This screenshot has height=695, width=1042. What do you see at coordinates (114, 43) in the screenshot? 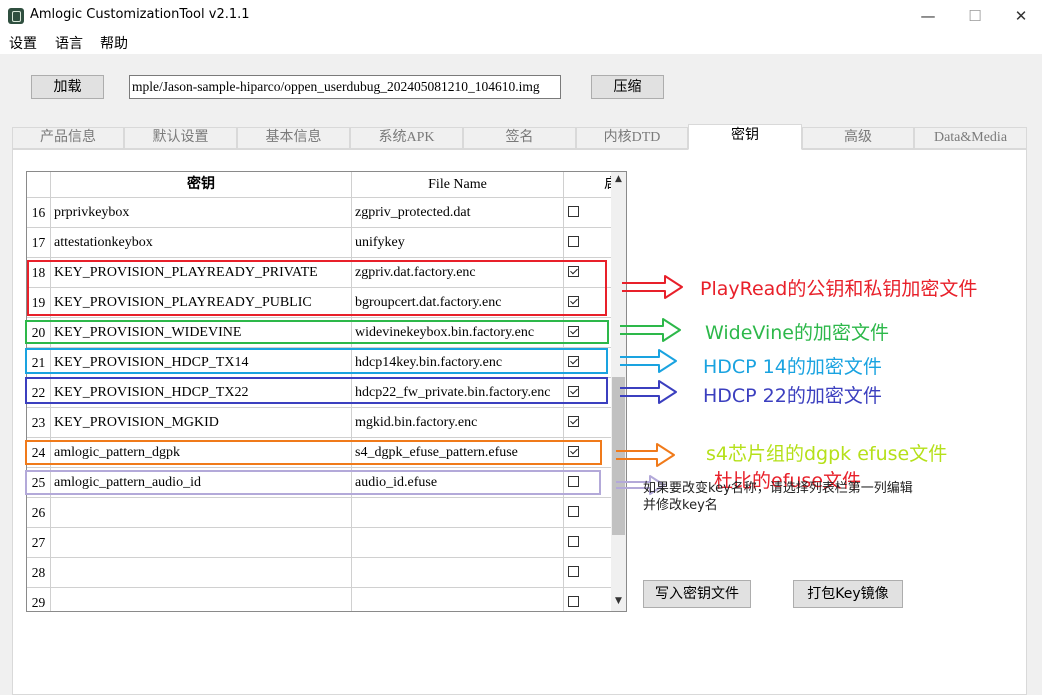
I see `menu-help: 帮助` at bounding box center [114, 43].